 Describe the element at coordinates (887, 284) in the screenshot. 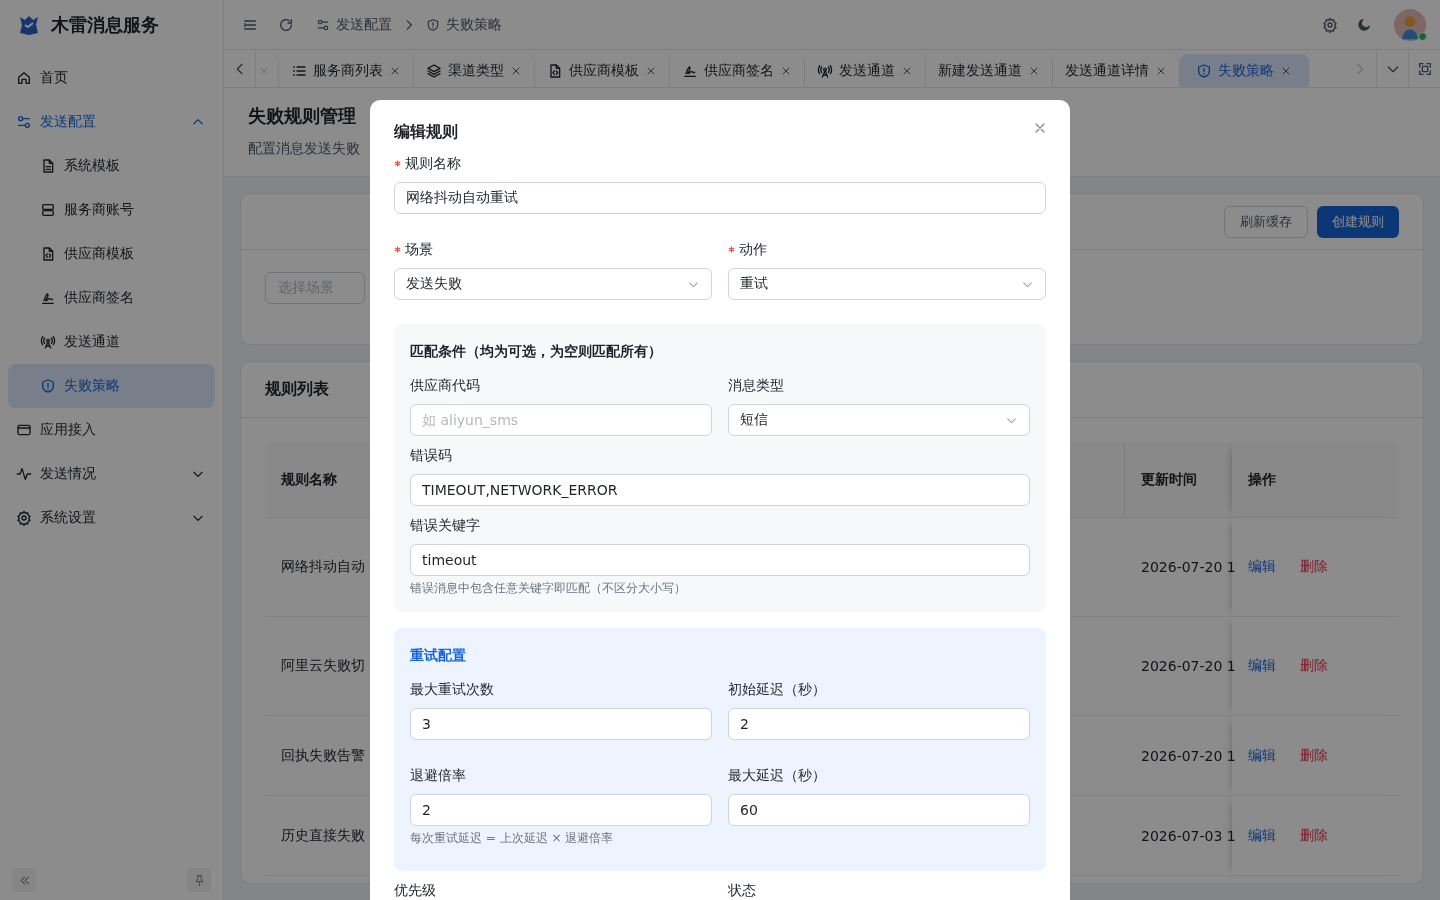

I see `select-field: 重试` at that location.